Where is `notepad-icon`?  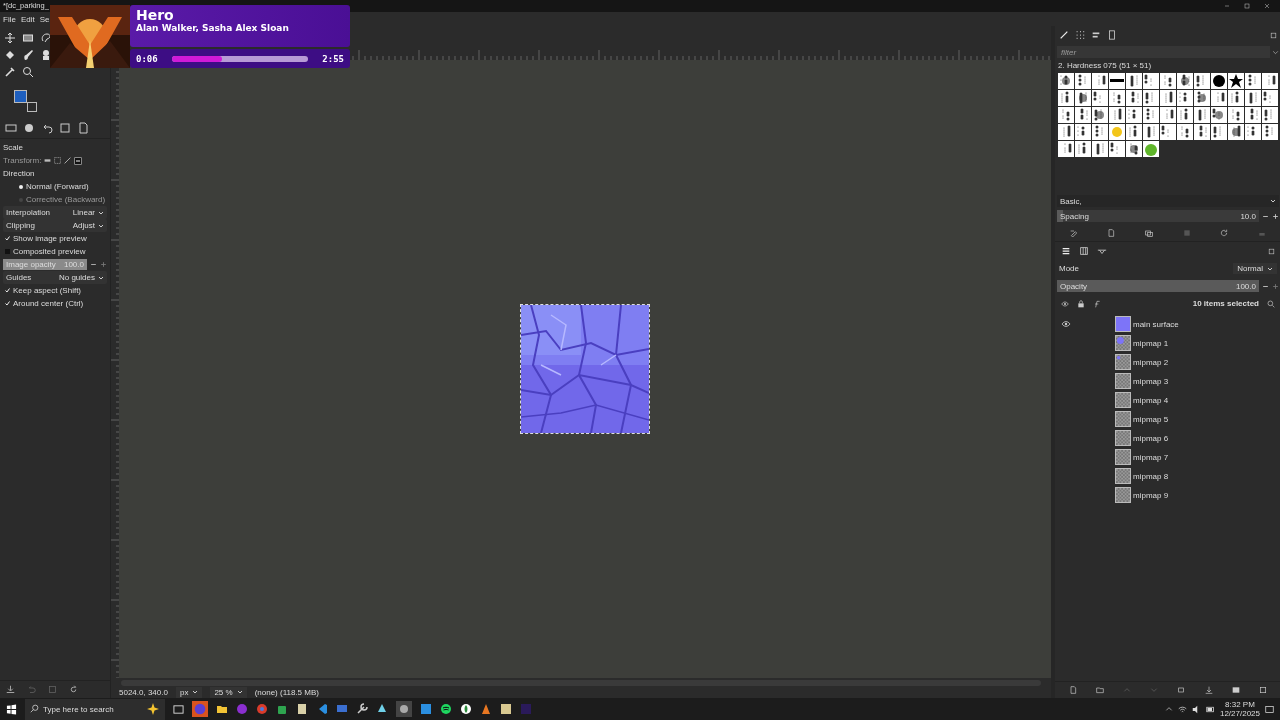 notepad-icon is located at coordinates (302, 709).